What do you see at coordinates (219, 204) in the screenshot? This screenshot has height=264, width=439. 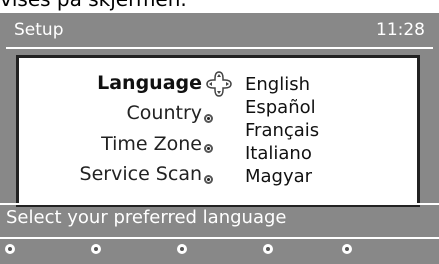 I see `help-divider` at bounding box center [219, 204].